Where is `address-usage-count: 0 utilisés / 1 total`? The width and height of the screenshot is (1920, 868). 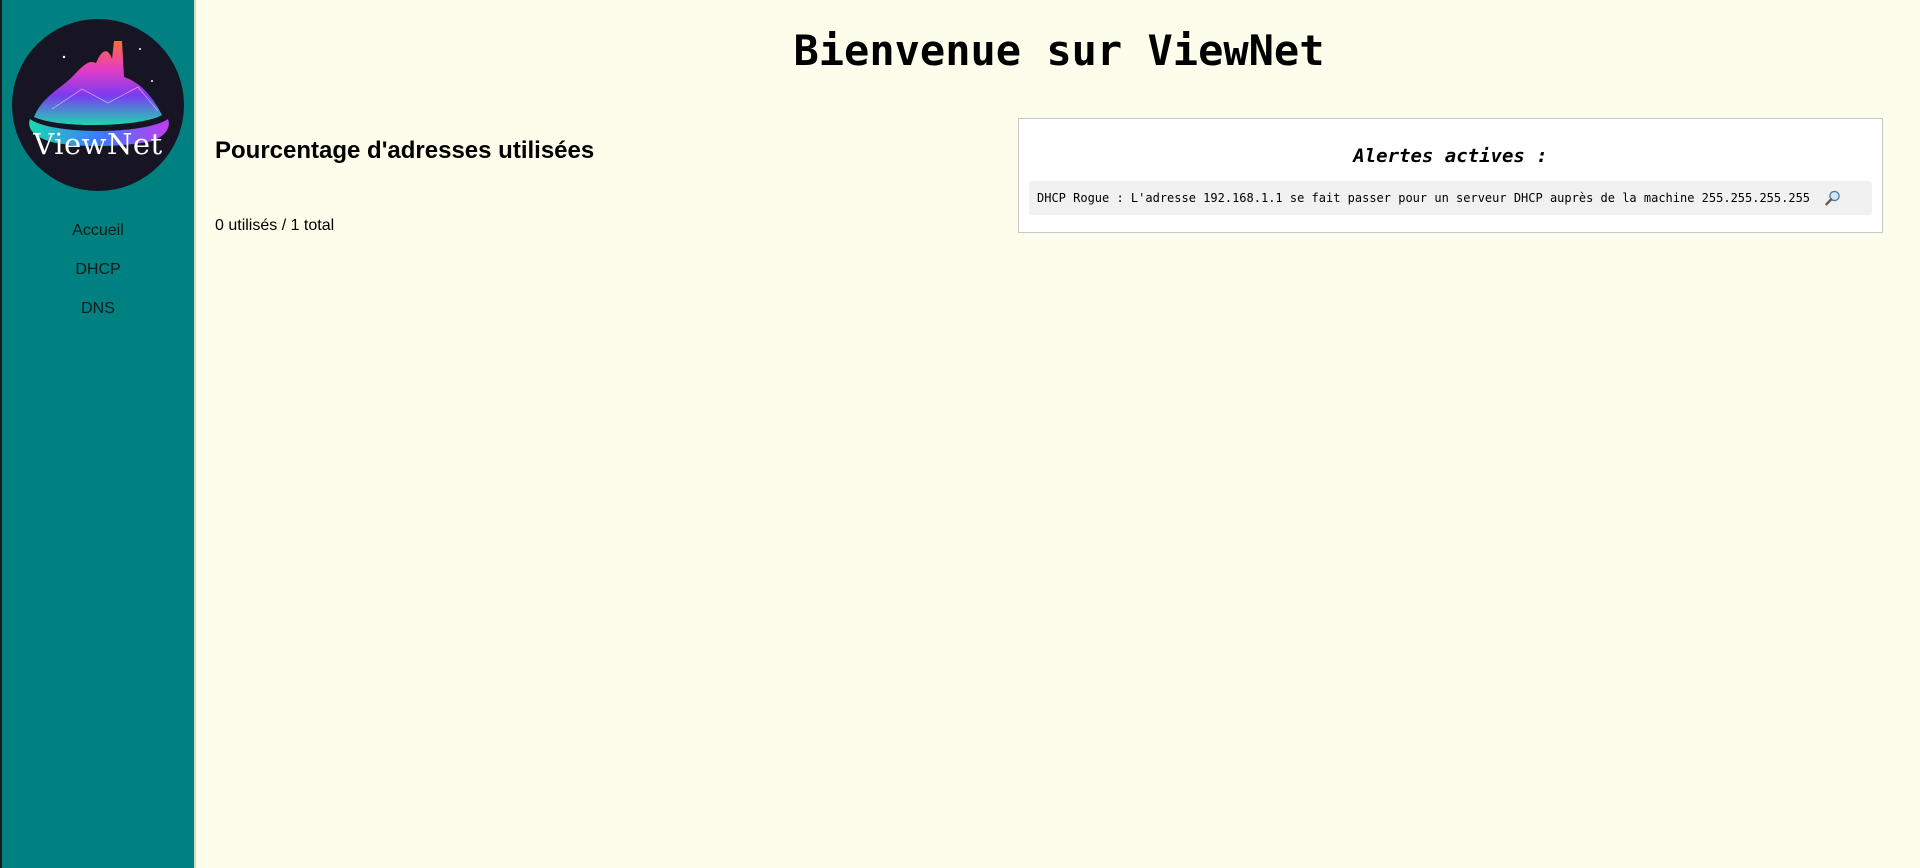 address-usage-count: 0 utilisés / 1 total is located at coordinates (275, 225).